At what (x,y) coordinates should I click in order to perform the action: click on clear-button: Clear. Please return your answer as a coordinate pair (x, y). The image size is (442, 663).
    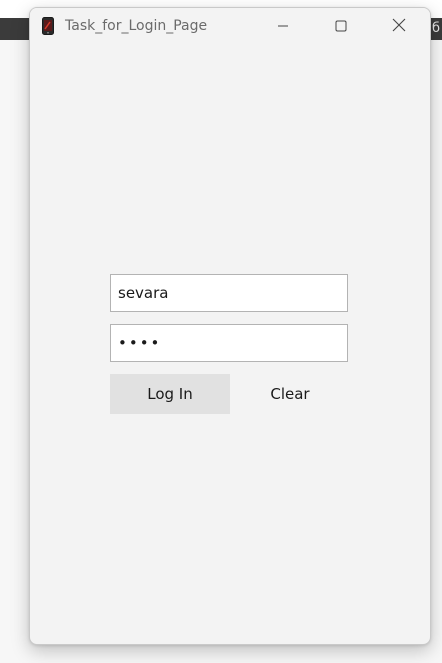
    Looking at the image, I should click on (290, 394).